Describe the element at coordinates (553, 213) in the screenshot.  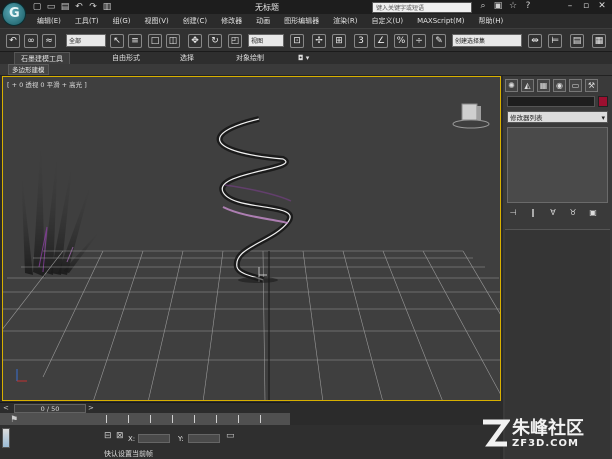
I see `make-unique-icon: ∀` at that location.